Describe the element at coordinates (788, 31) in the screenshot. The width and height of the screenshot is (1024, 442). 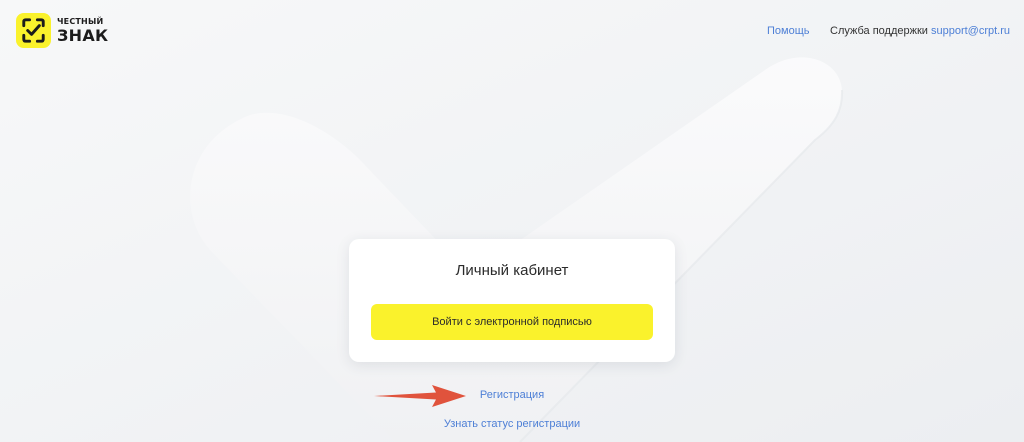
I see `help-link: Помощь` at that location.